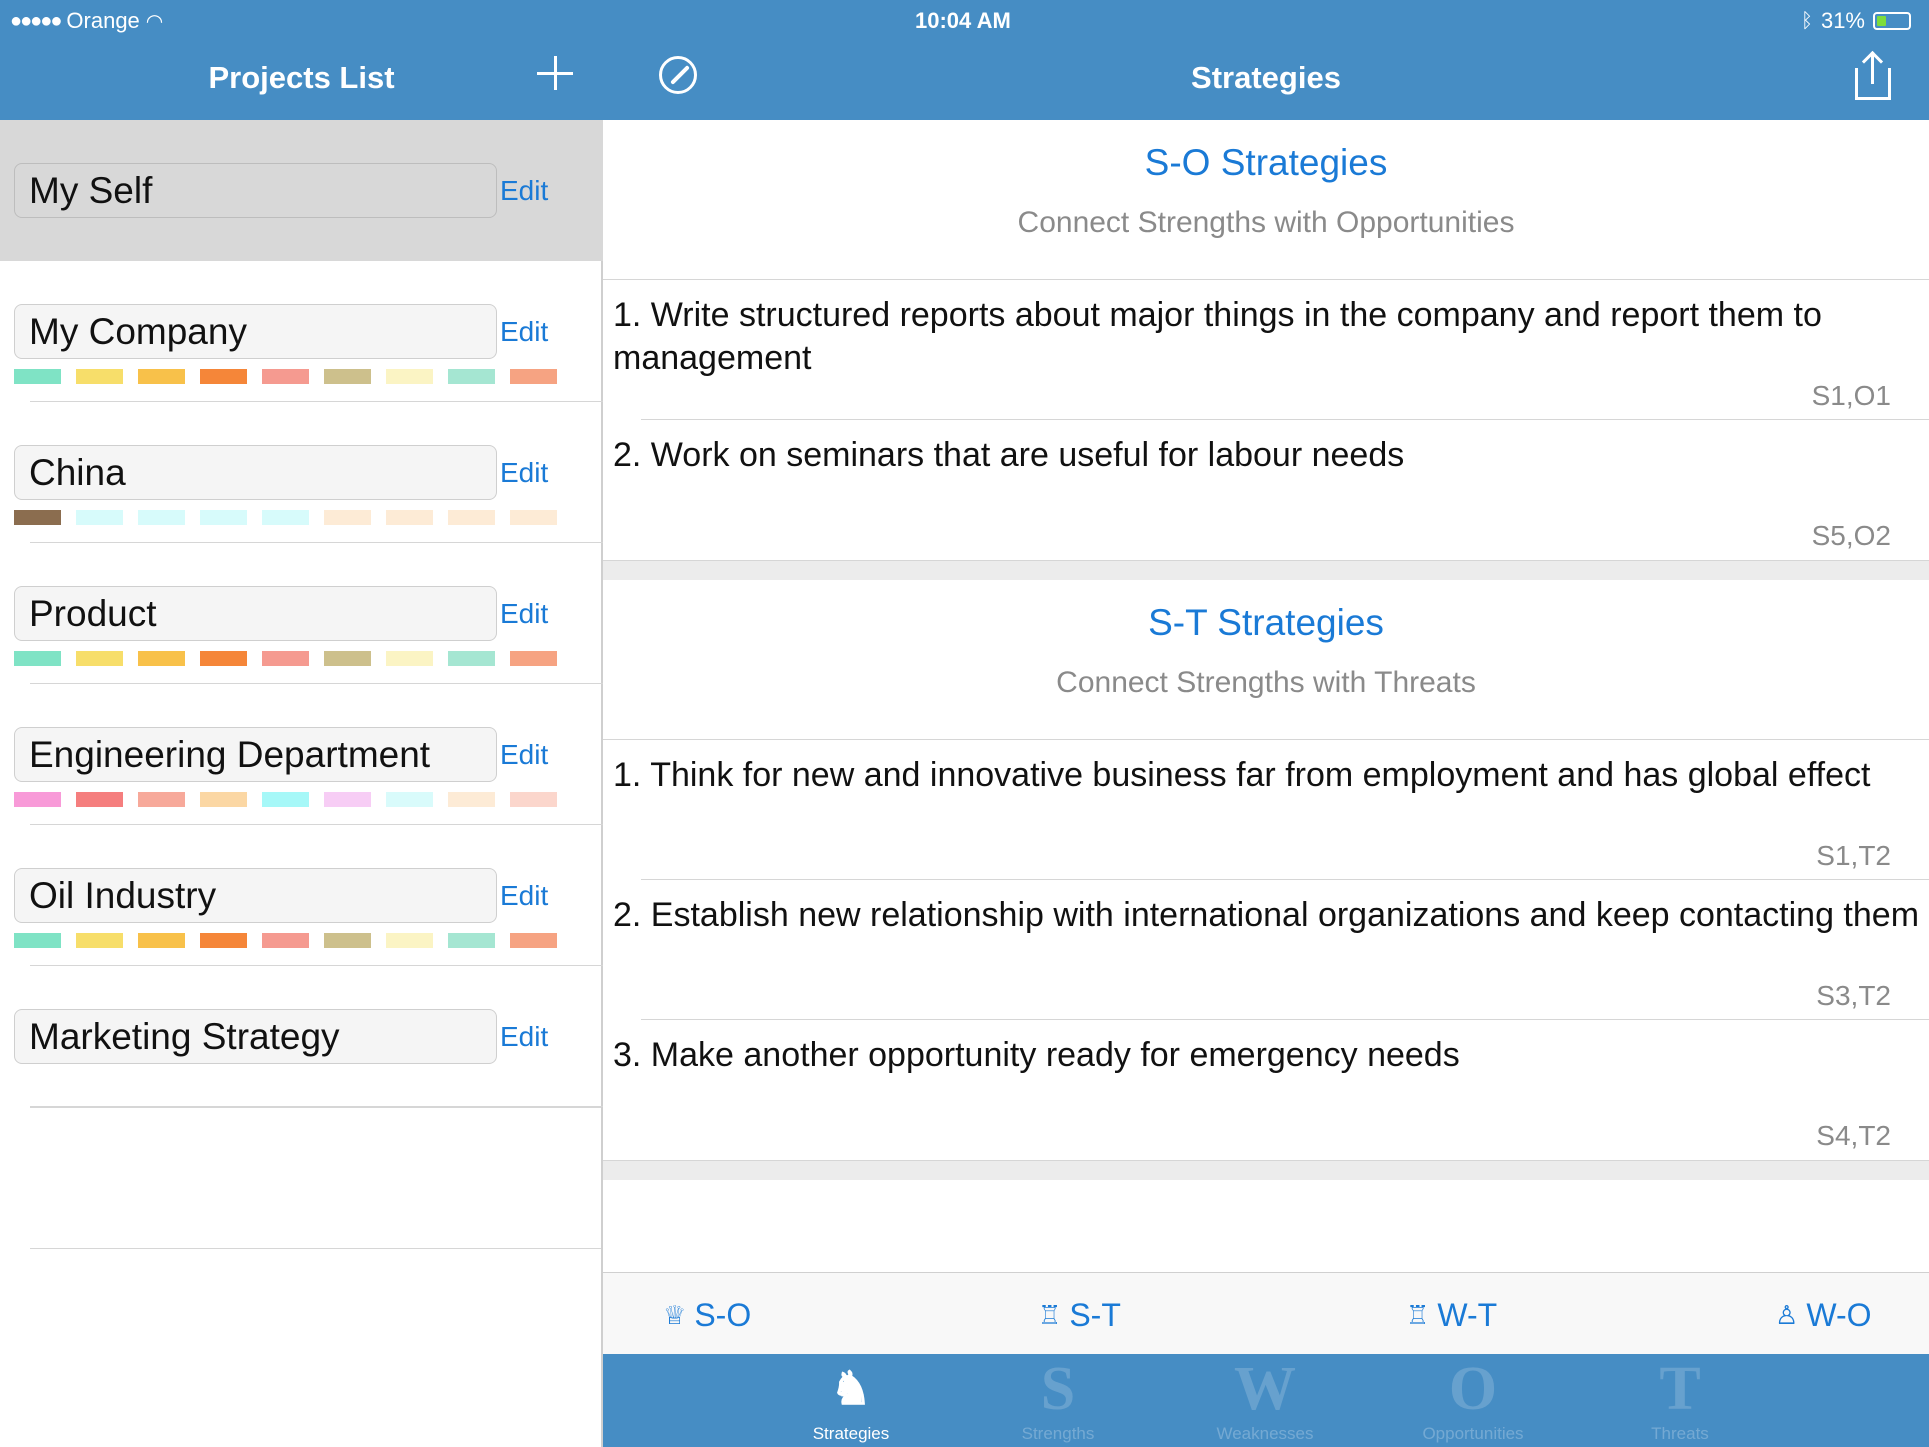  Describe the element at coordinates (1851, 395) in the screenshot. I see `strategy-code: S1,O1` at that location.